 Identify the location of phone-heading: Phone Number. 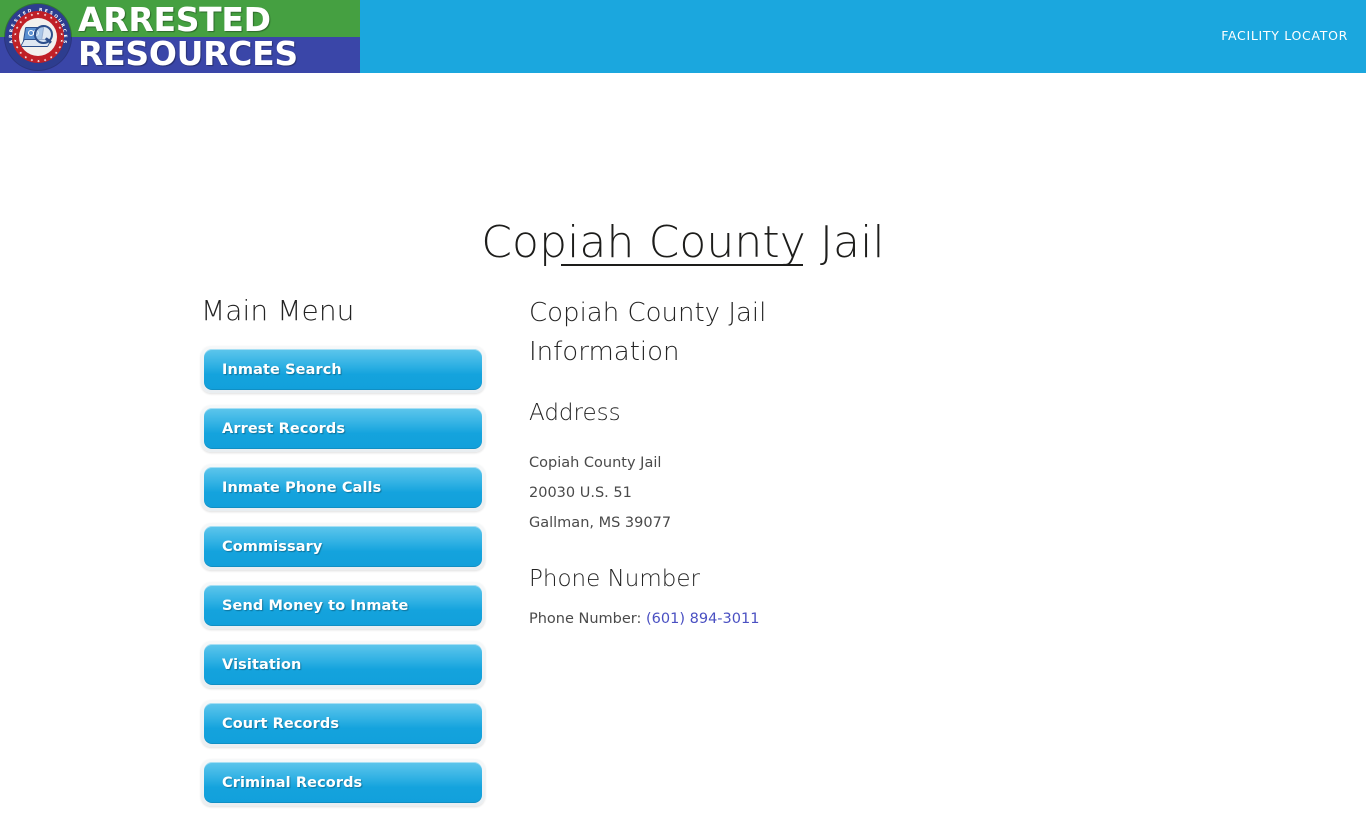
(614, 579).